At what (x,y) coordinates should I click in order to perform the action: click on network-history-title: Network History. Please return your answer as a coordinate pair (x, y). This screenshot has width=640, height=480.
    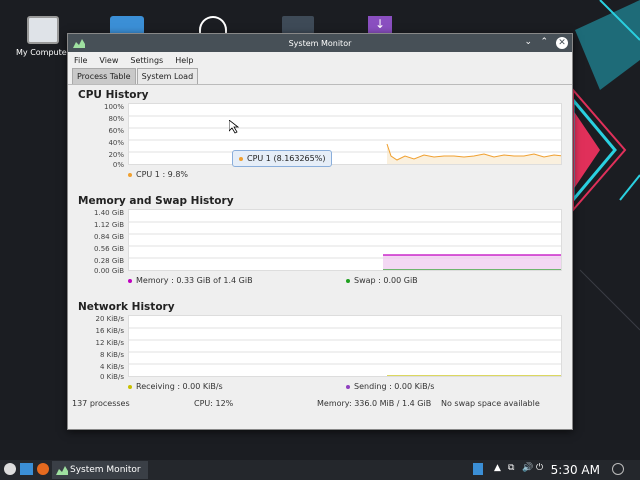
    Looking at the image, I should click on (126, 307).